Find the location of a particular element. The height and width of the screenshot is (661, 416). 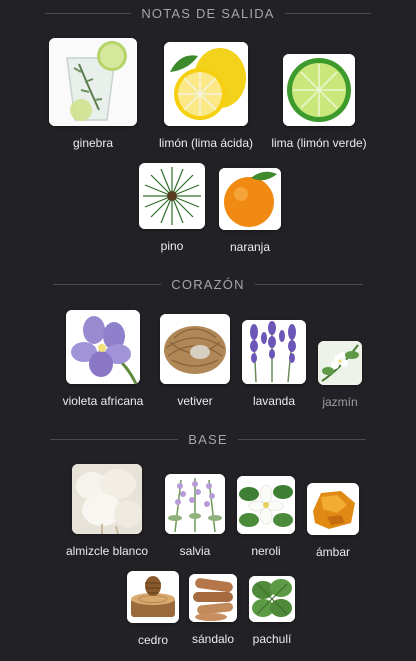

pino-label: pino is located at coordinates (172, 246).